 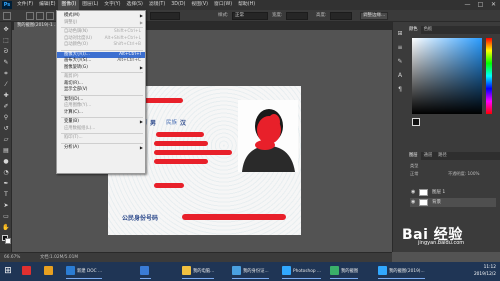 I want to click on tab-layers: 图层, so click(x=413, y=156).